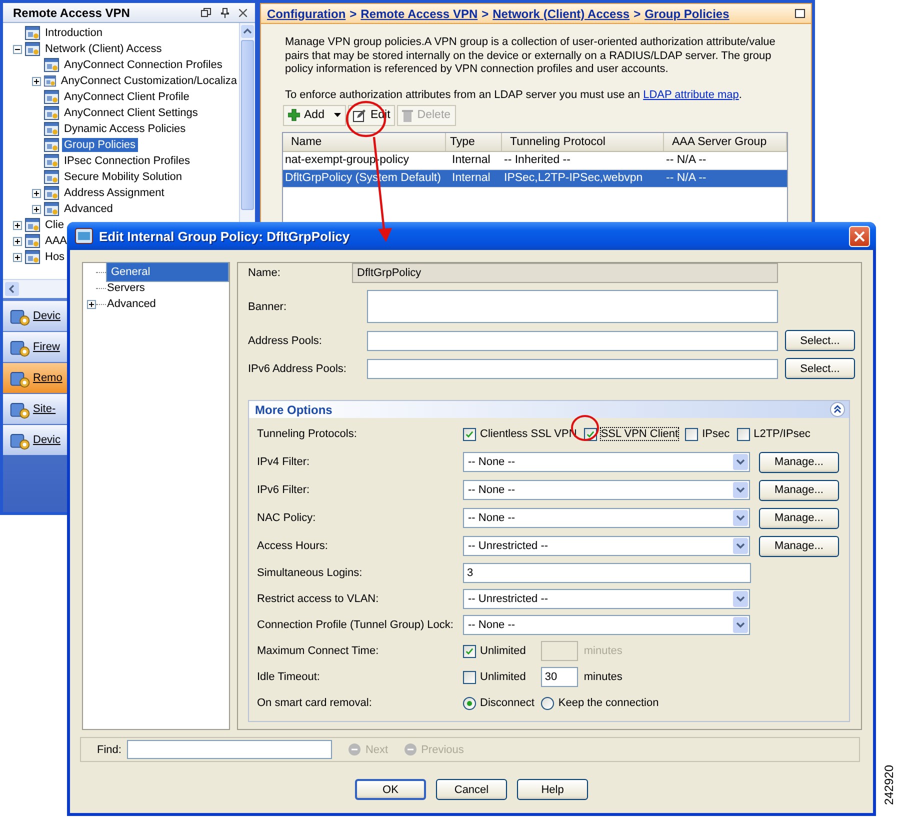 This screenshot has height=818, width=901. I want to click on input-field: 3, so click(607, 573).